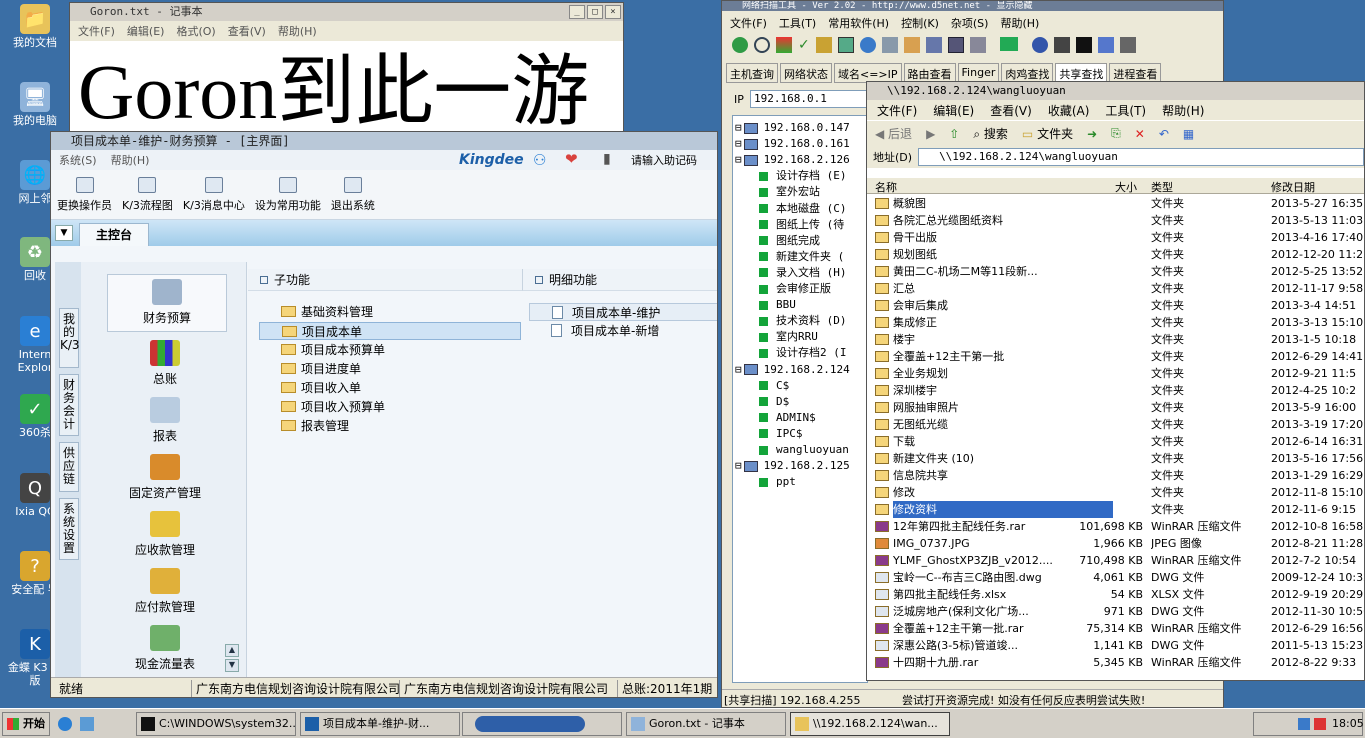 The height and width of the screenshot is (738, 1365). What do you see at coordinates (69, 405) in the screenshot?
I see `side-tab-finance: 财务会计` at bounding box center [69, 405].